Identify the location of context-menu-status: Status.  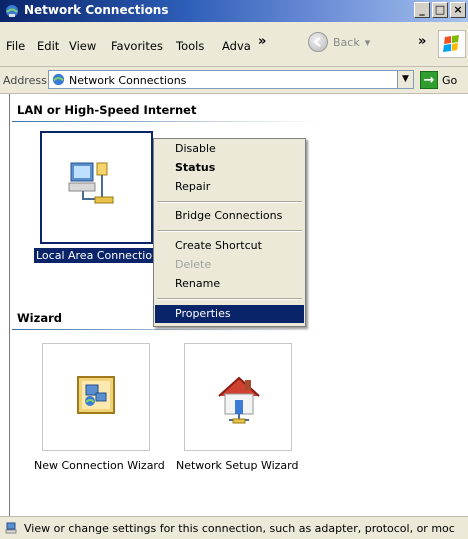
(229, 168).